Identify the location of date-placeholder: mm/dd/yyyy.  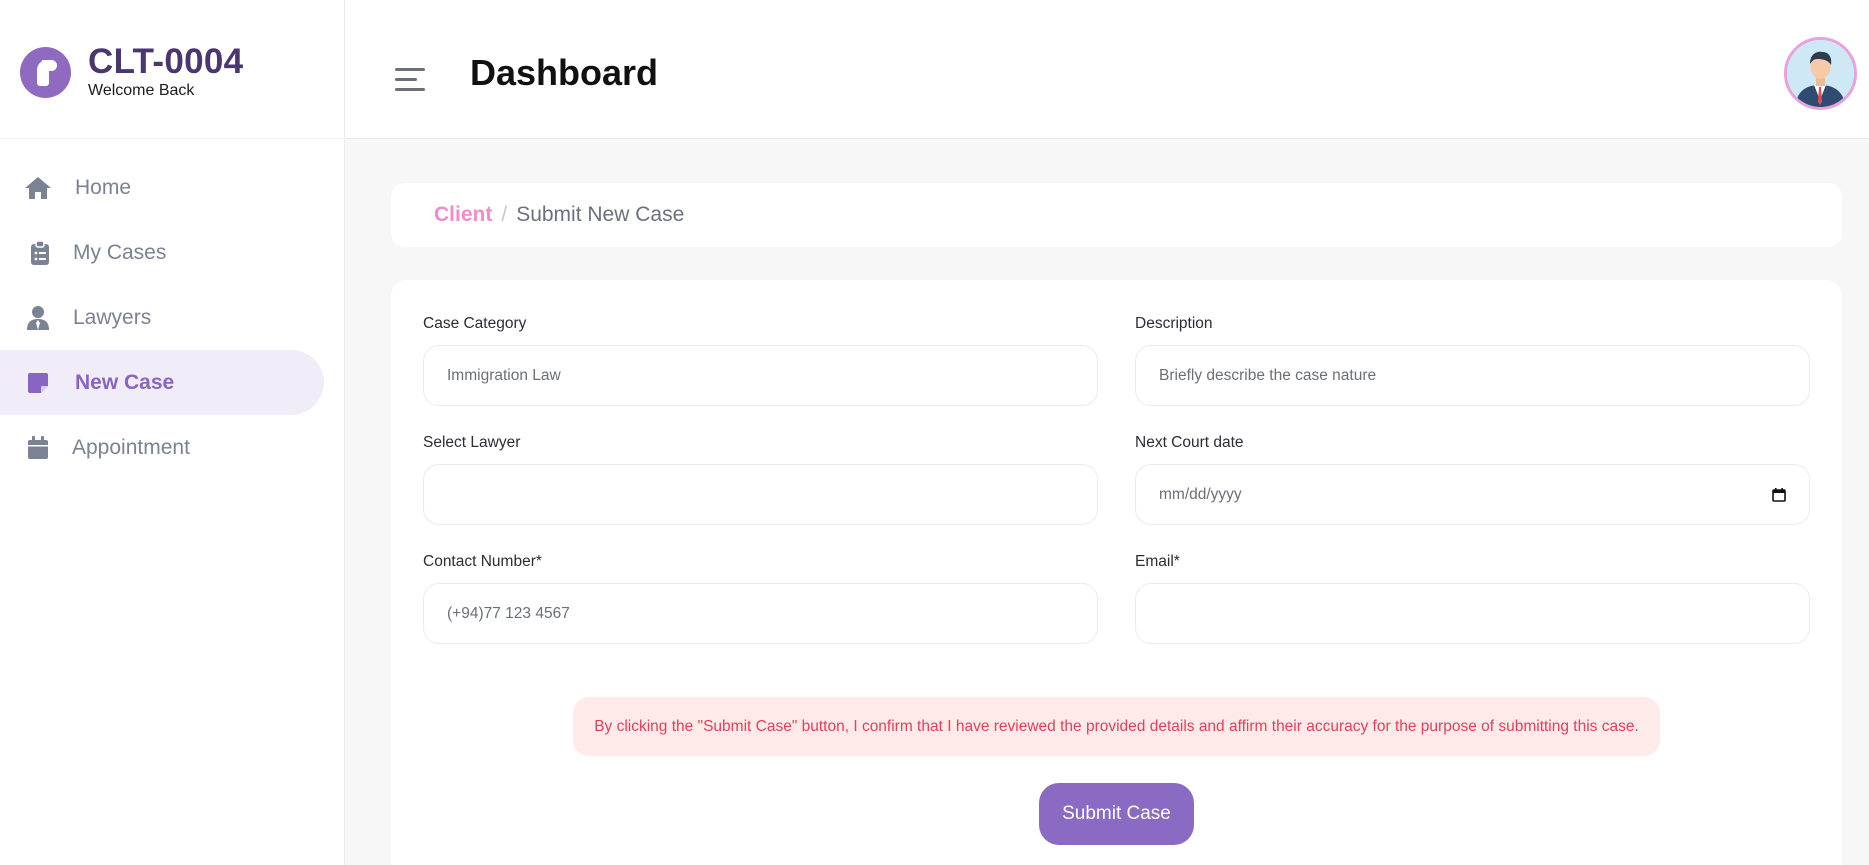
(1200, 494).